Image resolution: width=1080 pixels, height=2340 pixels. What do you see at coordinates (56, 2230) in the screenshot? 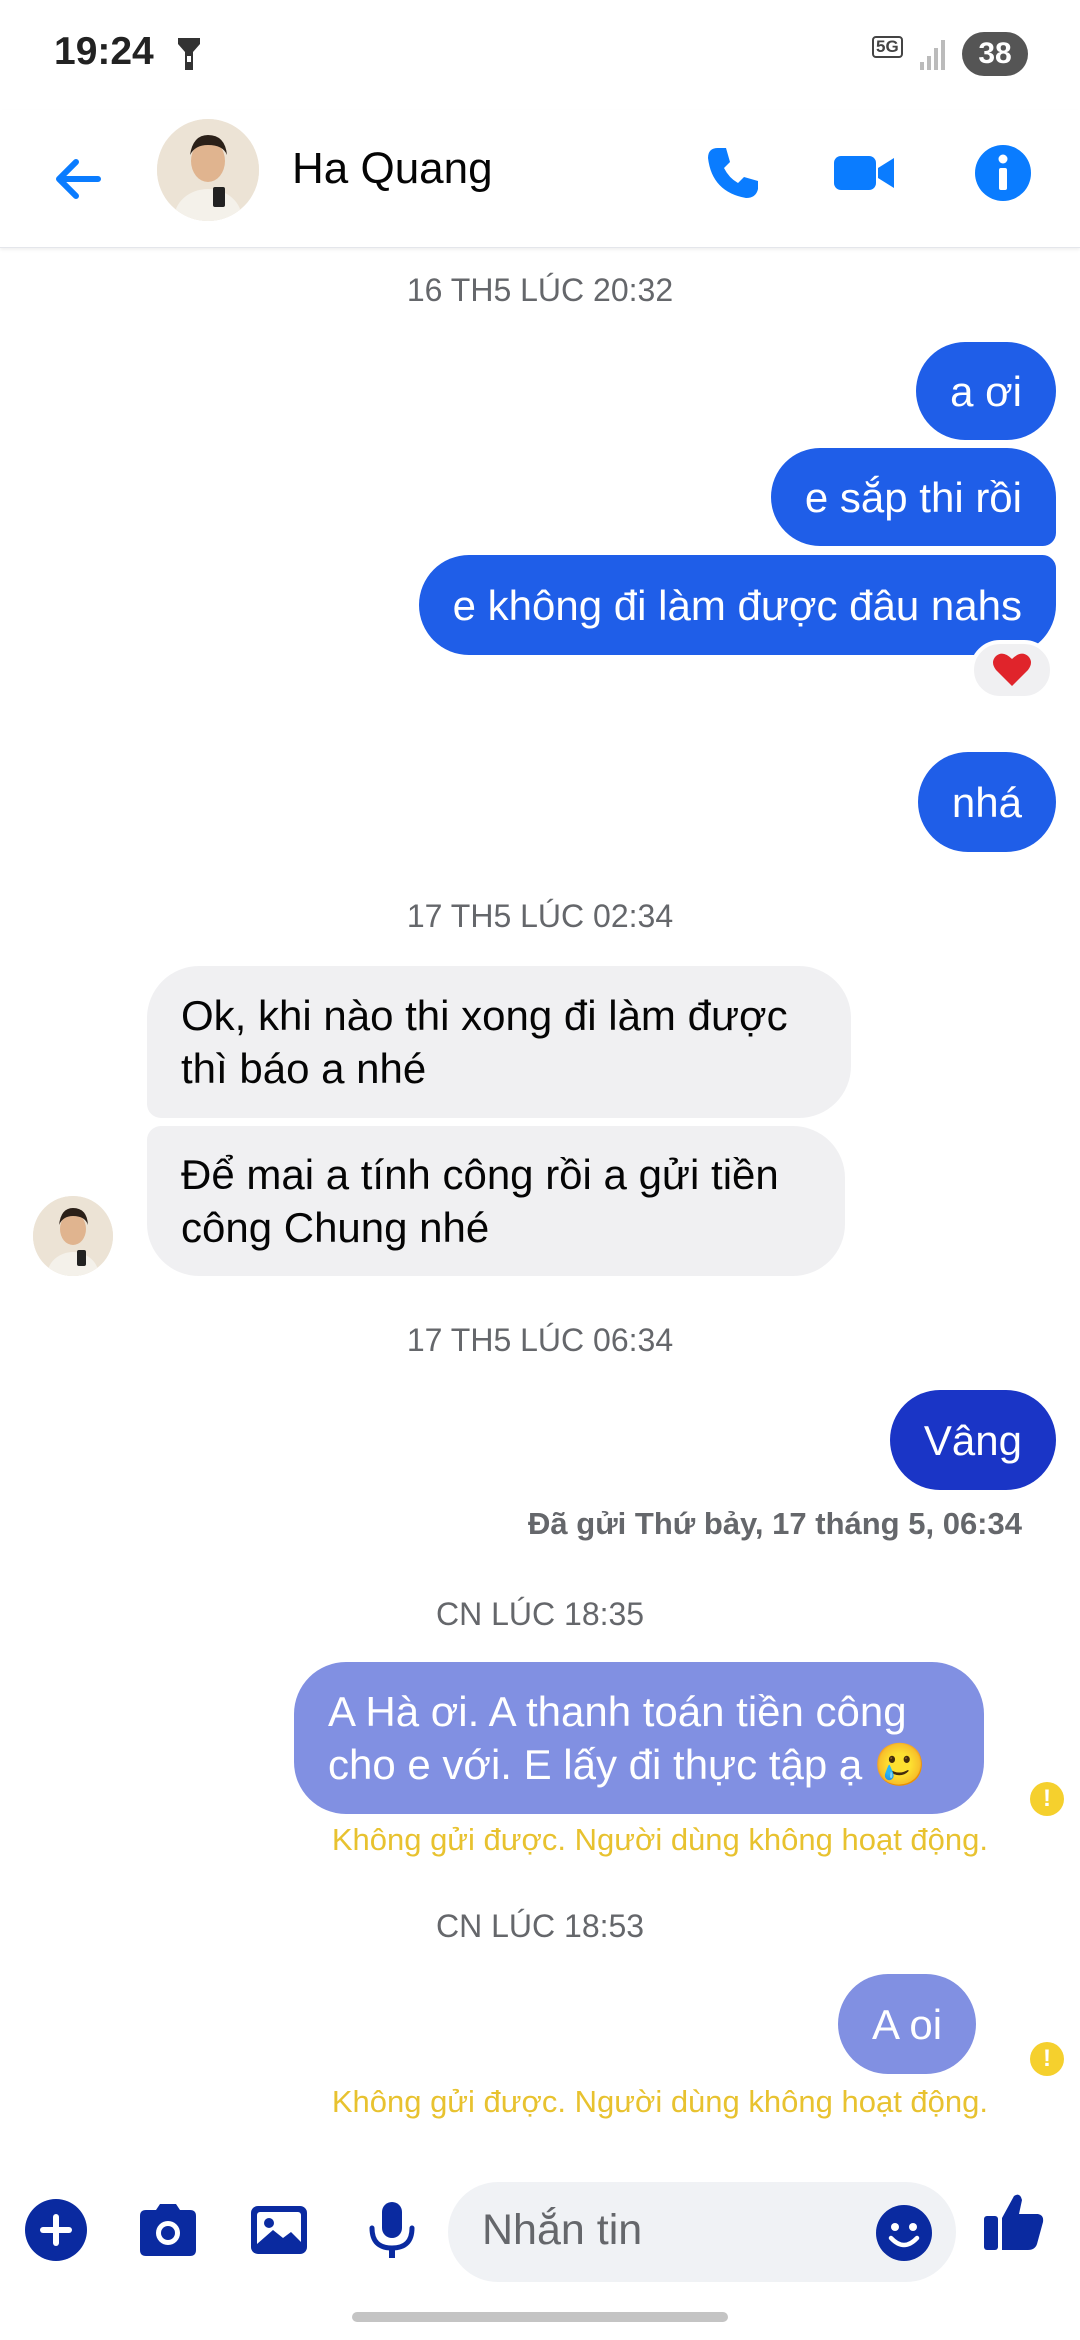
I see `plus-icon` at bounding box center [56, 2230].